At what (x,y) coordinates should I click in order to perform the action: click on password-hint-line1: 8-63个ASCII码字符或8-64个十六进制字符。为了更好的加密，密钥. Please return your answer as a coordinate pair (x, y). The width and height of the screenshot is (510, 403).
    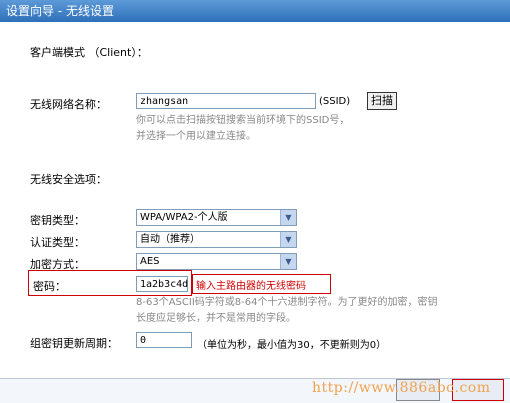
    Looking at the image, I should click on (287, 302).